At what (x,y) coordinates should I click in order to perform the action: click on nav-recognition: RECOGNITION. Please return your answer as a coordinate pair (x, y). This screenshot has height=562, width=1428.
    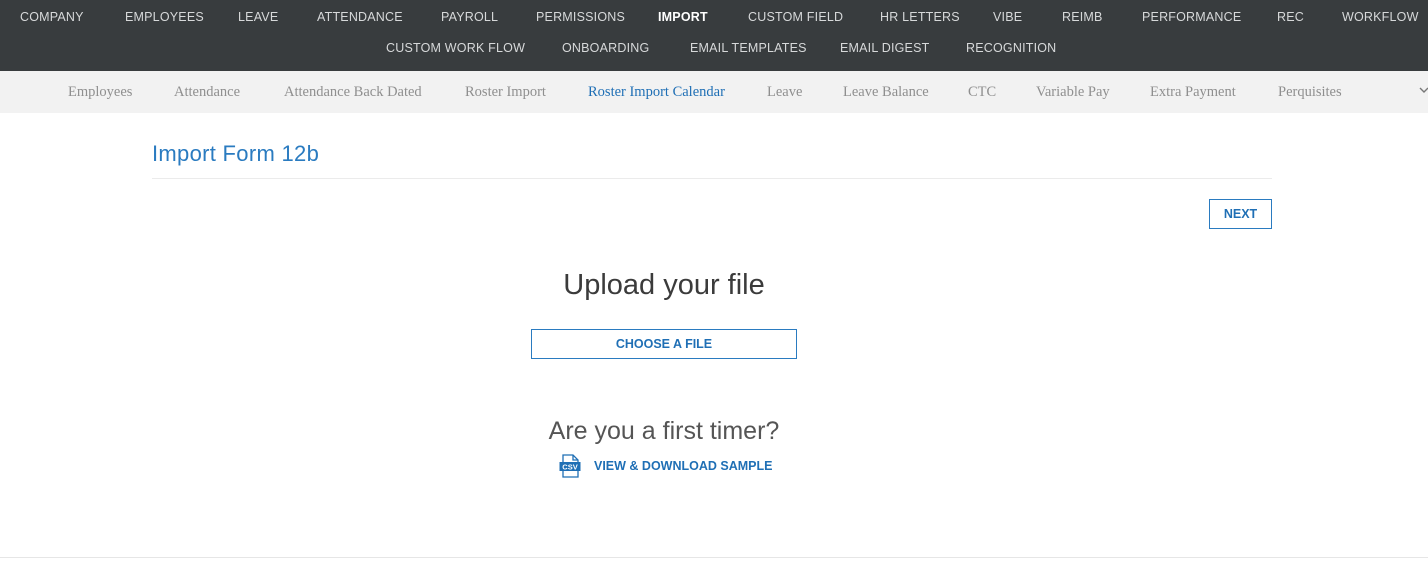
    Looking at the image, I should click on (1011, 48).